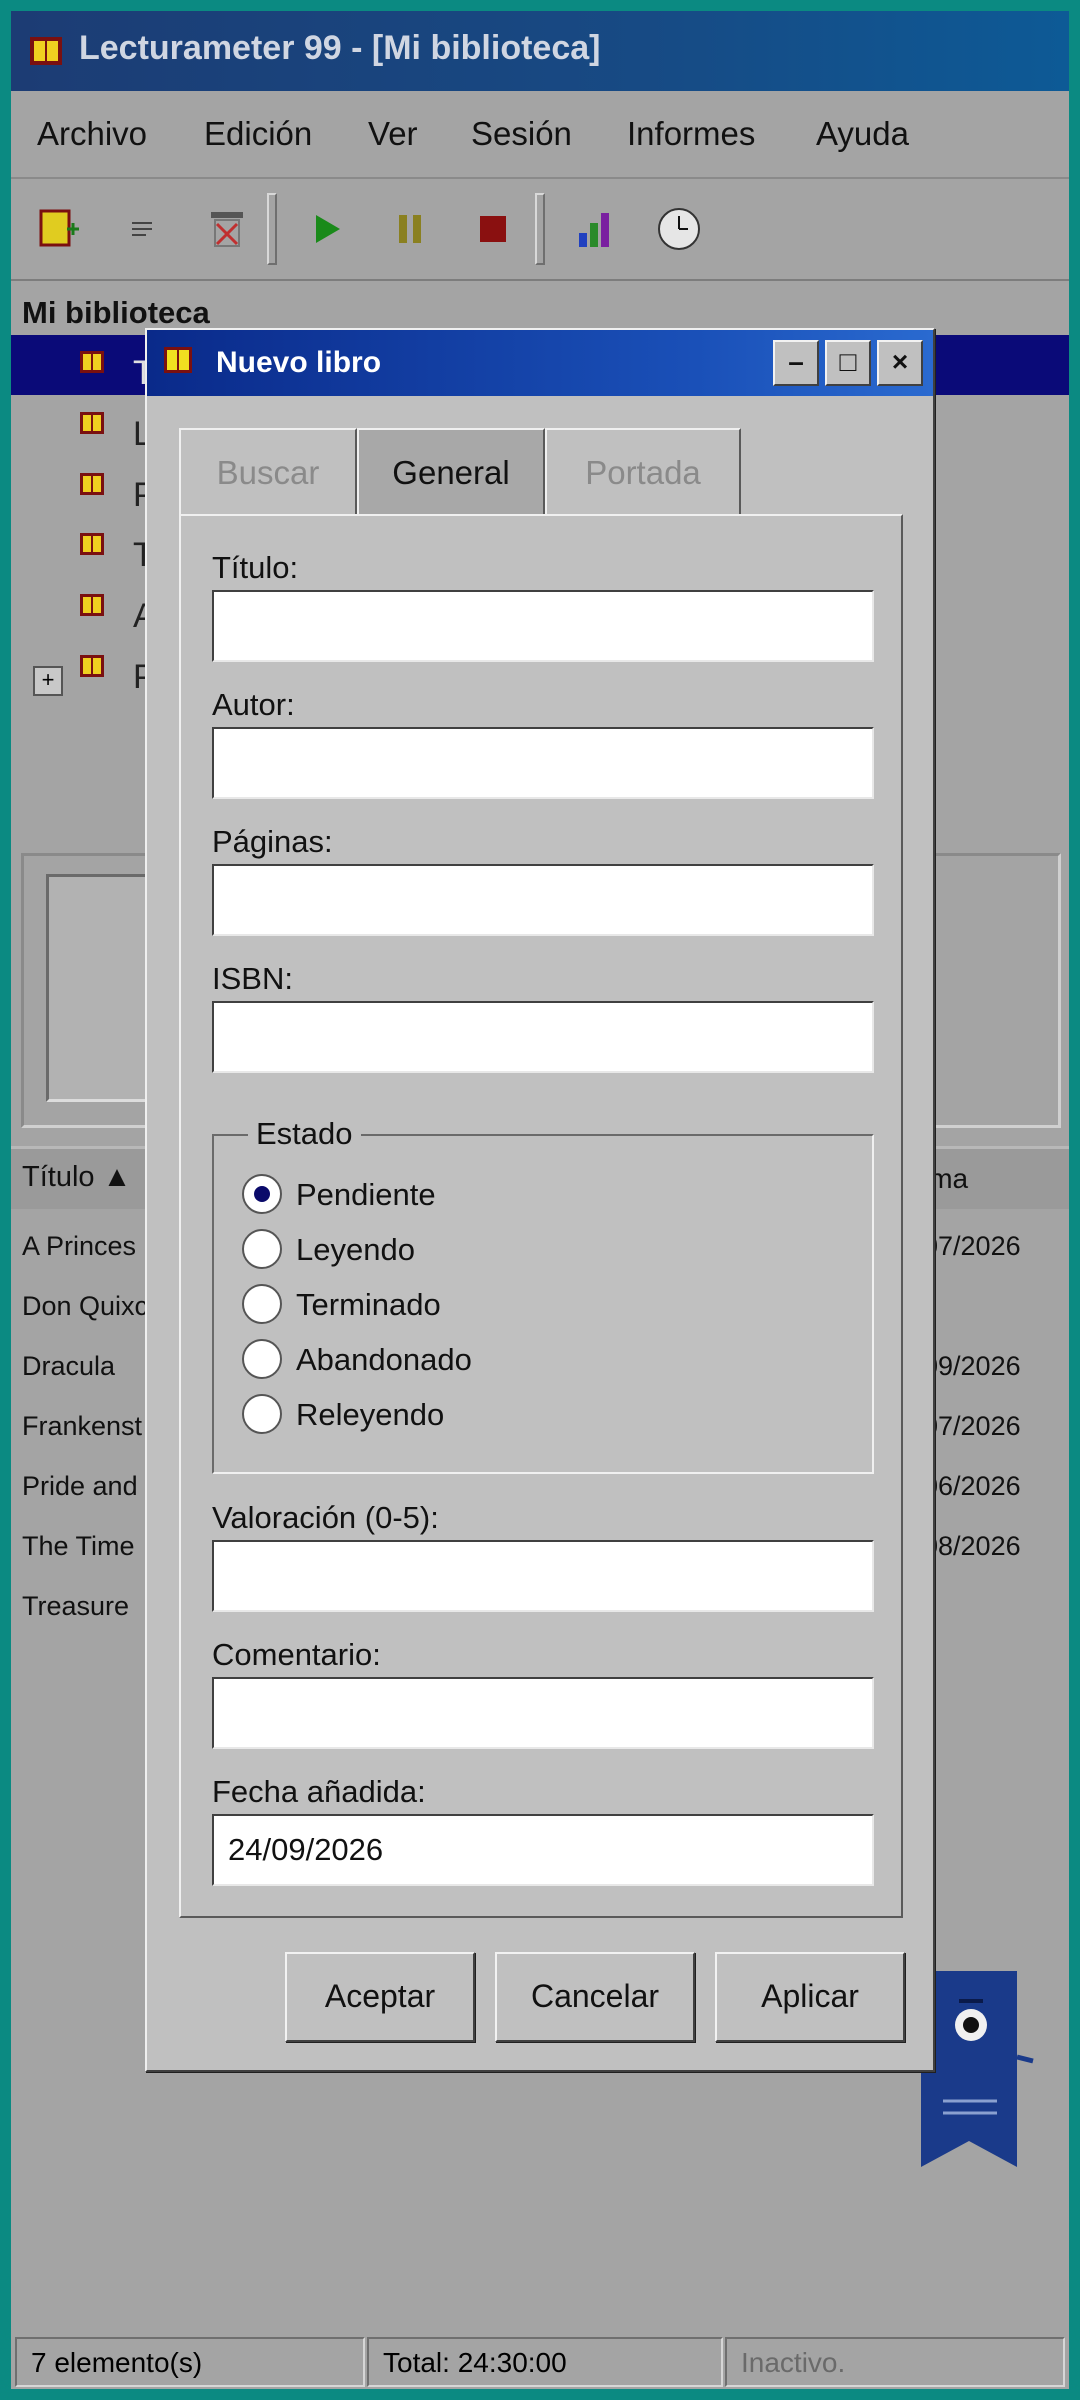 The width and height of the screenshot is (1080, 2400). I want to click on play-button, so click(327, 229).